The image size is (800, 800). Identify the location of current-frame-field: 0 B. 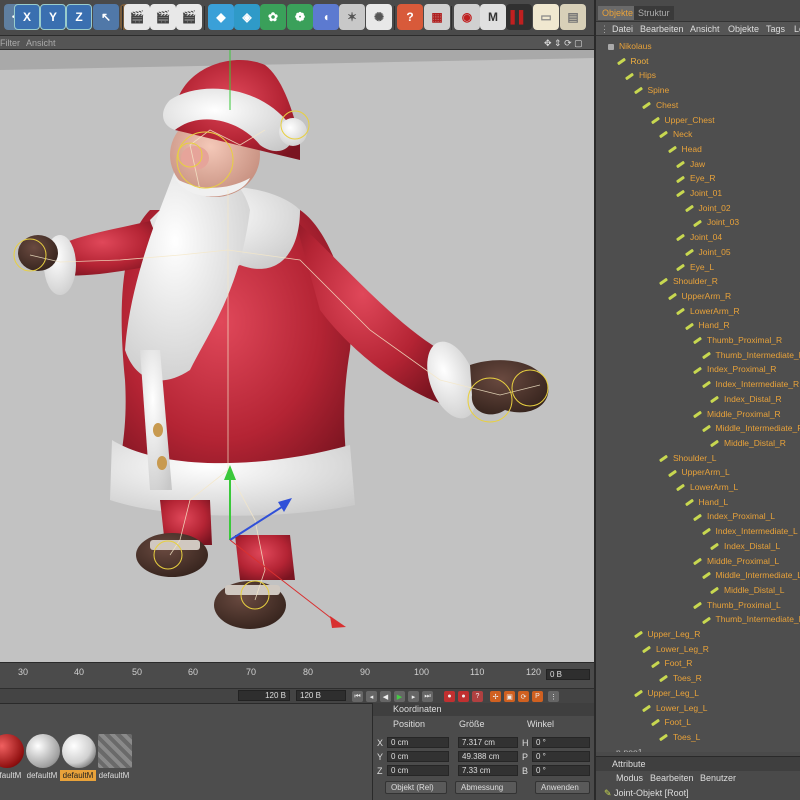
(568, 674).